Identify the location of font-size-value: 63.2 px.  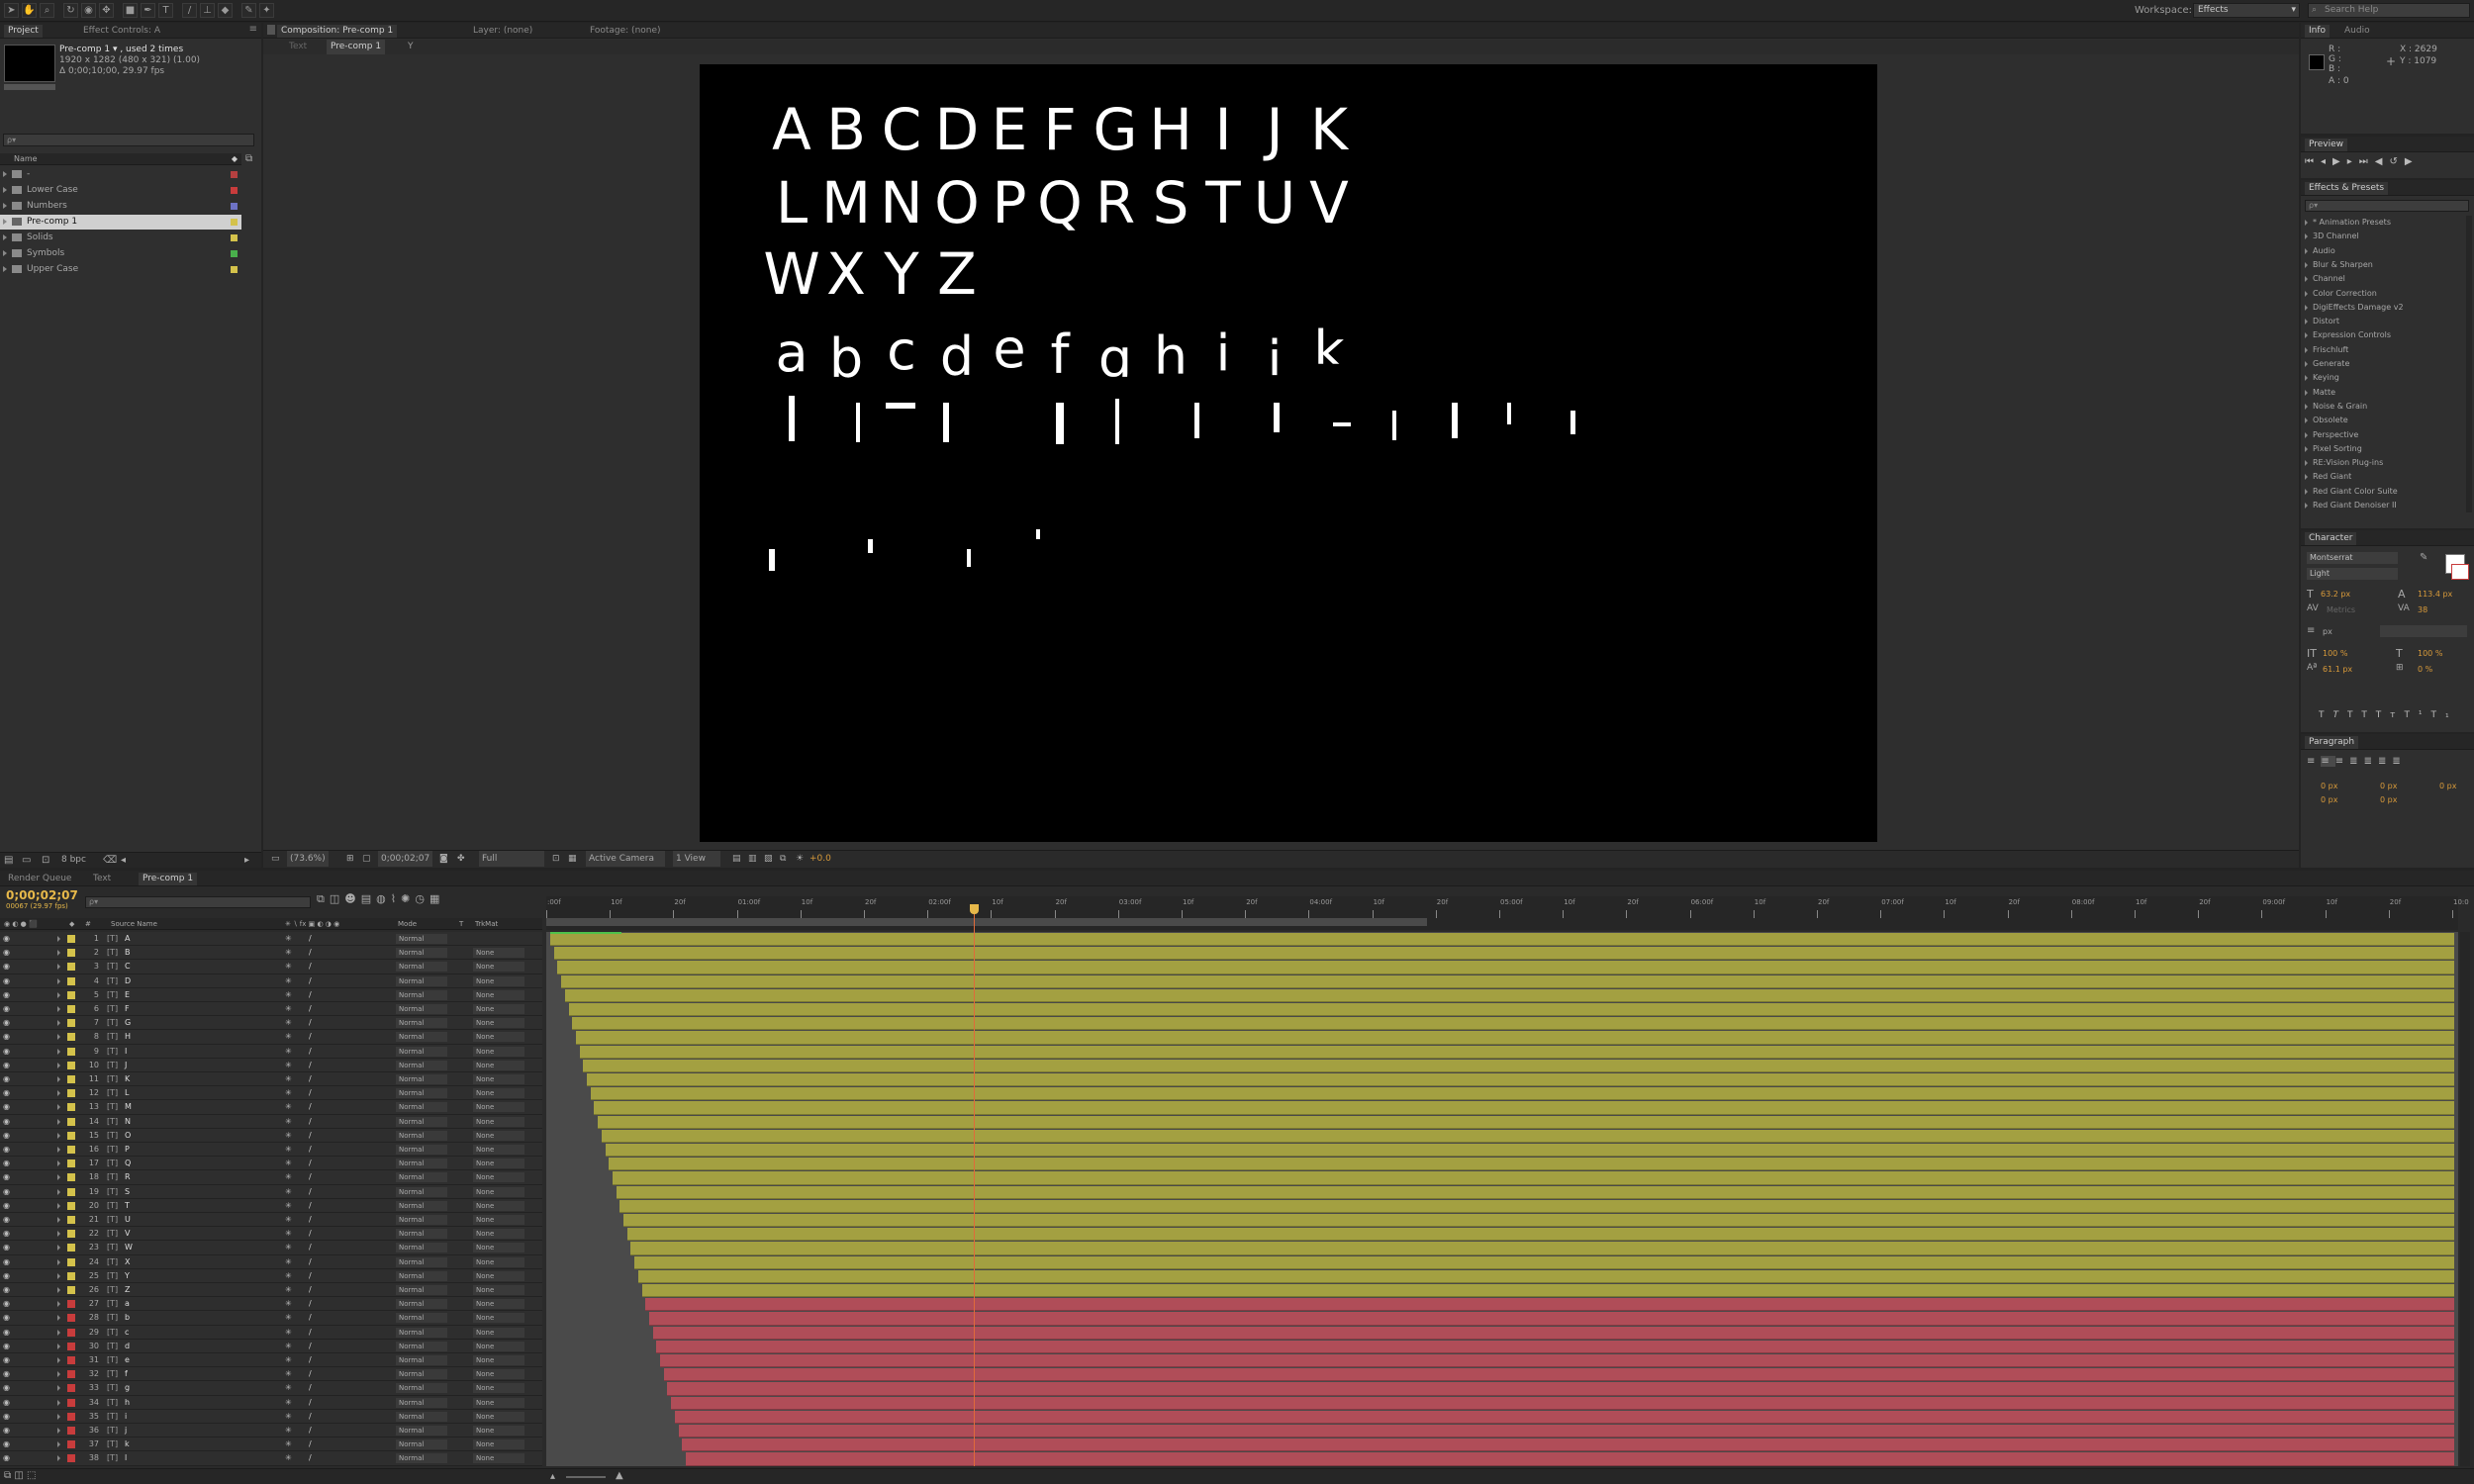
(2335, 594).